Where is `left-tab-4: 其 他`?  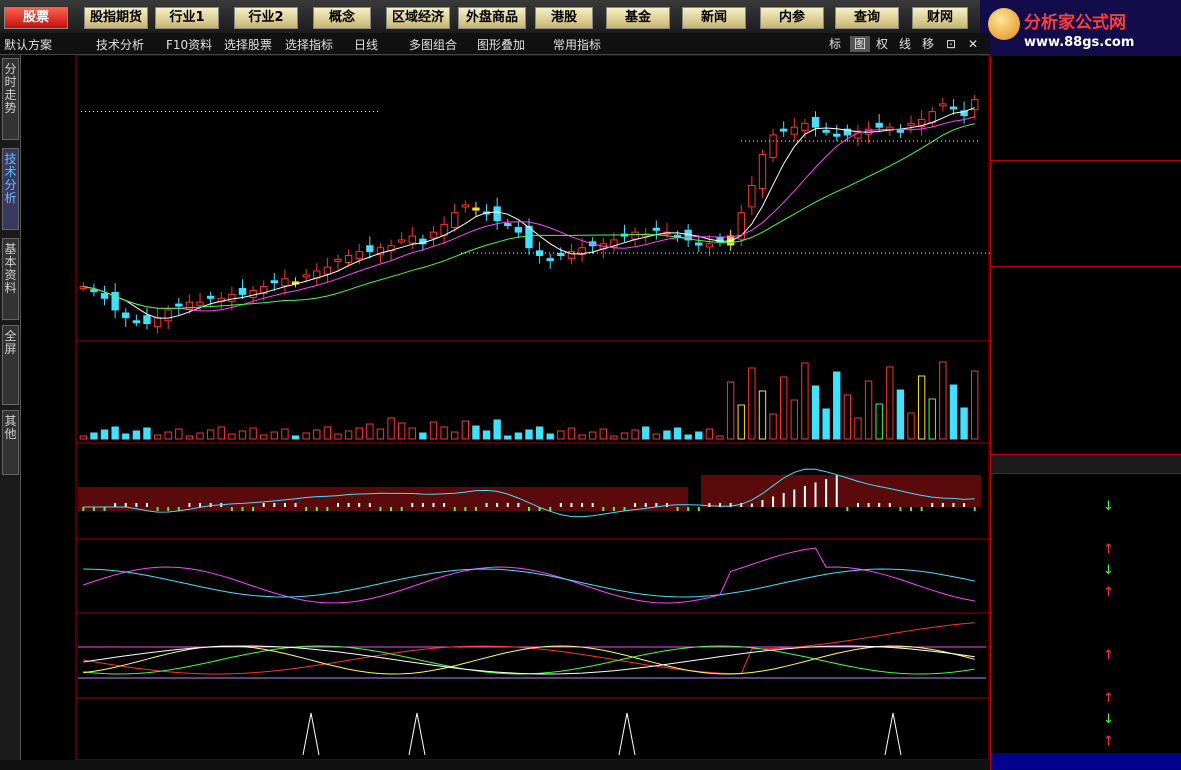 left-tab-4: 其 他 is located at coordinates (10, 442).